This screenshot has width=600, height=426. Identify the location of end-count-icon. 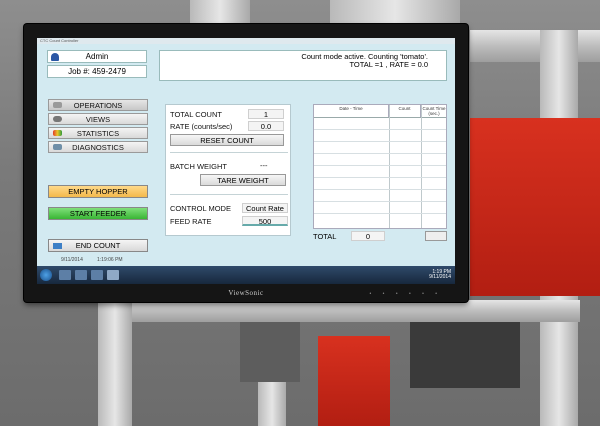
(57, 246).